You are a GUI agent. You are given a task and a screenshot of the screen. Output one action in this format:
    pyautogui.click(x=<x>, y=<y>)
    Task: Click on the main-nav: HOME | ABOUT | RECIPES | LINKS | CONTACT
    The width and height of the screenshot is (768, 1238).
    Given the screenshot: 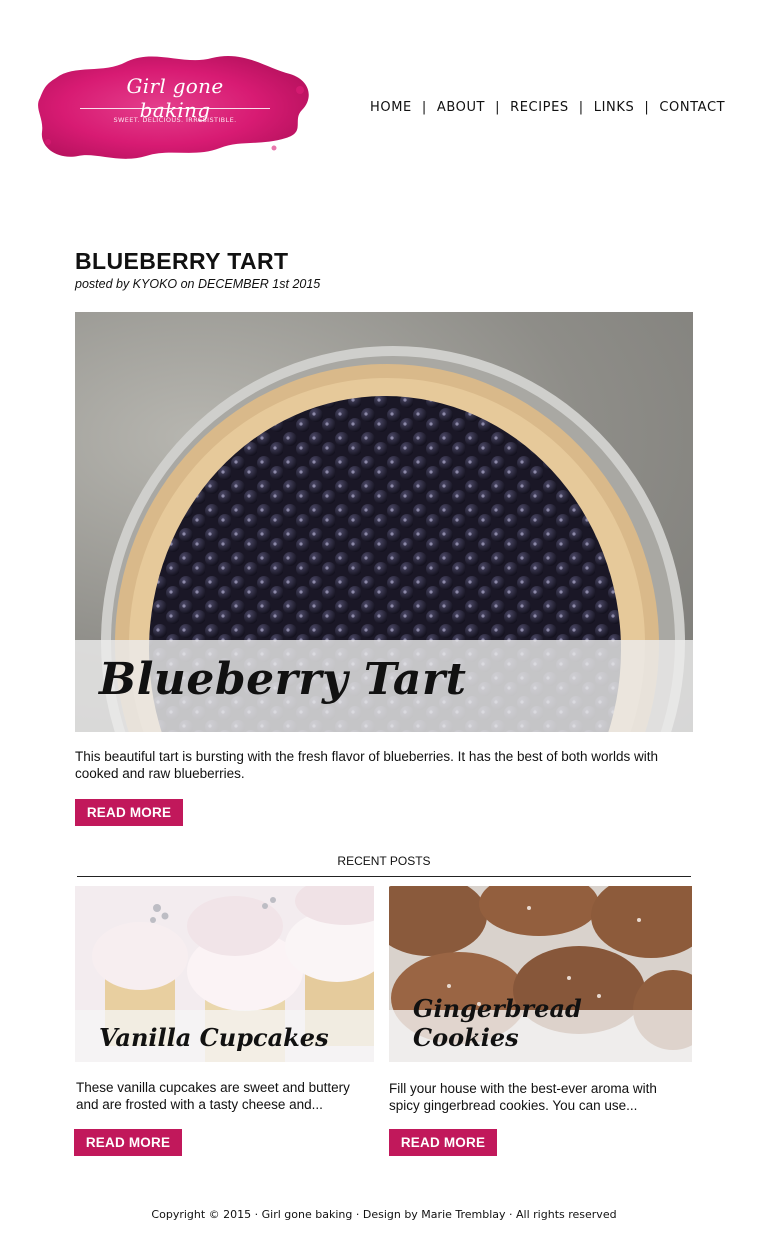 What is the action you would take?
    pyautogui.click(x=547, y=107)
    